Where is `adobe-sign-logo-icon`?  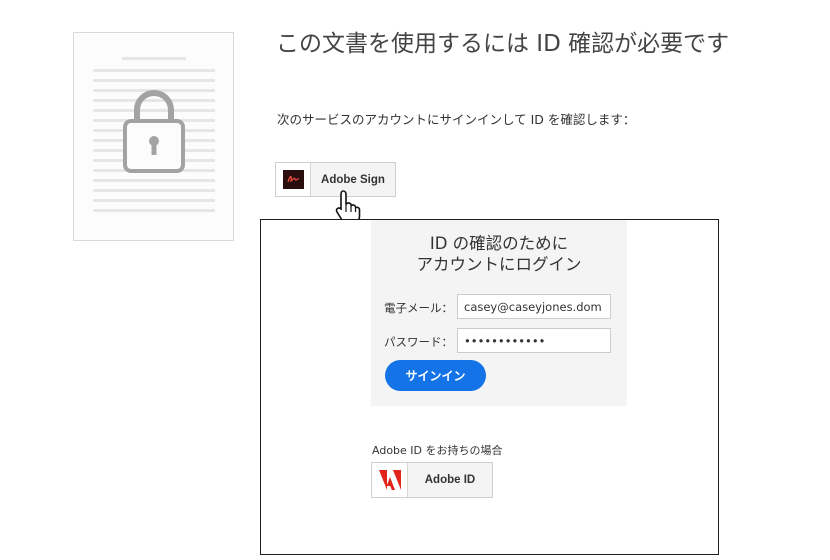 adobe-sign-logo-icon is located at coordinates (293, 179).